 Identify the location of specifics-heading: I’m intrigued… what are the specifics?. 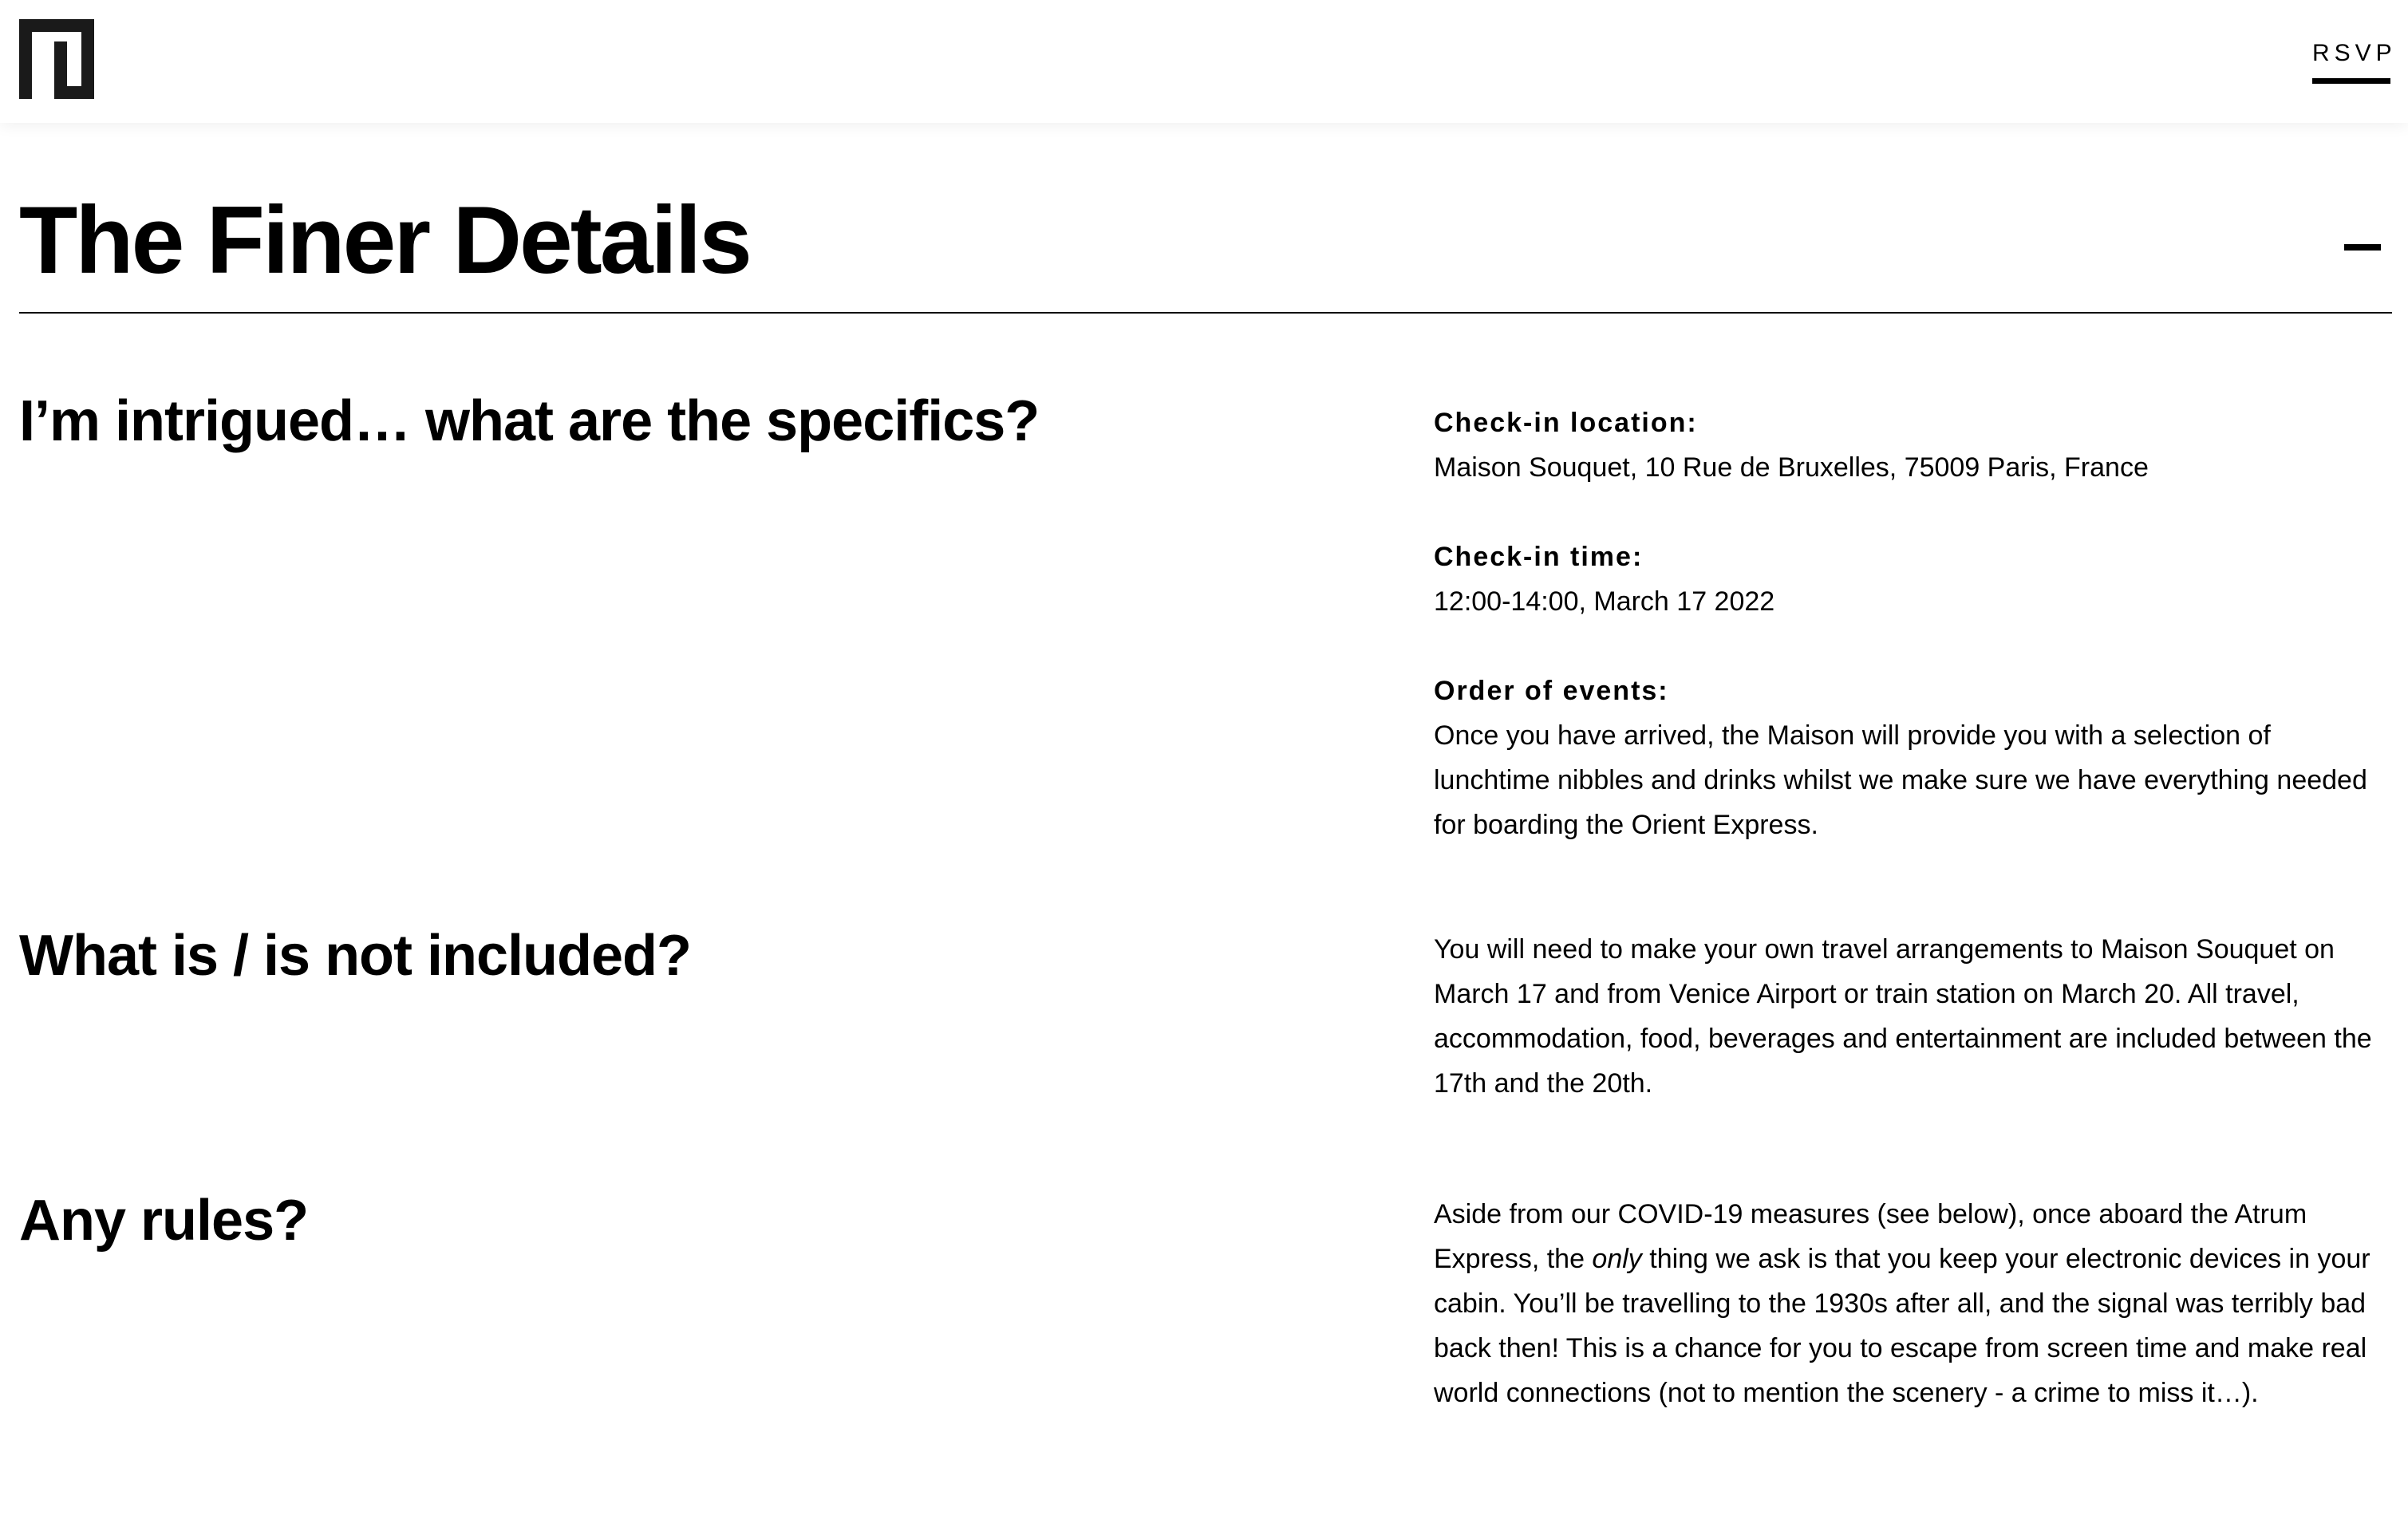
(529, 421).